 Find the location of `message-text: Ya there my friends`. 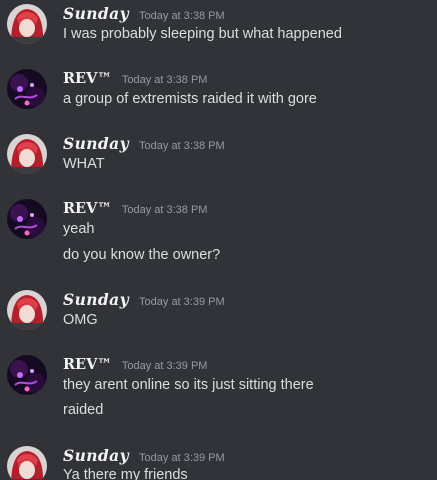

message-text: Ya there my friends is located at coordinates (125, 473).